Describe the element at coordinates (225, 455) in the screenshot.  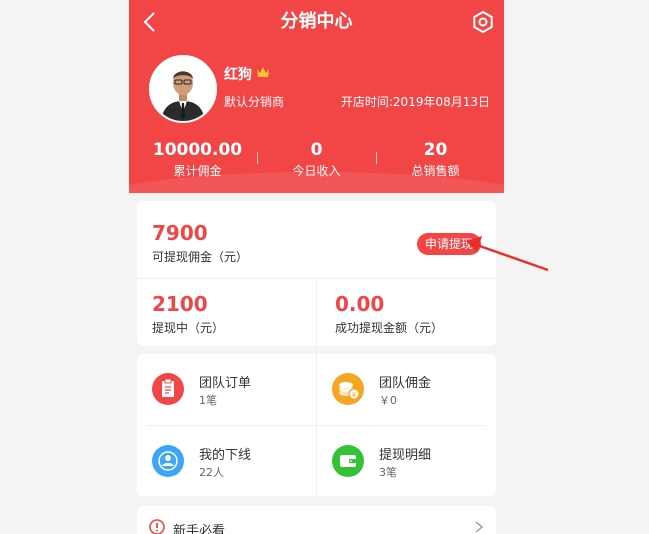
I see `menu-title: 我的下线` at that location.